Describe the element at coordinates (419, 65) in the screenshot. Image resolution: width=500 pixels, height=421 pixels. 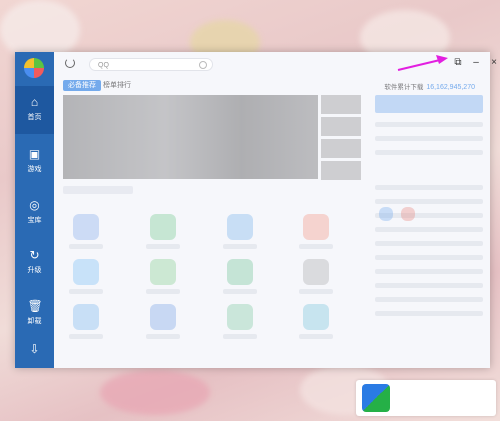
I see `annotation-arrow-line` at that location.